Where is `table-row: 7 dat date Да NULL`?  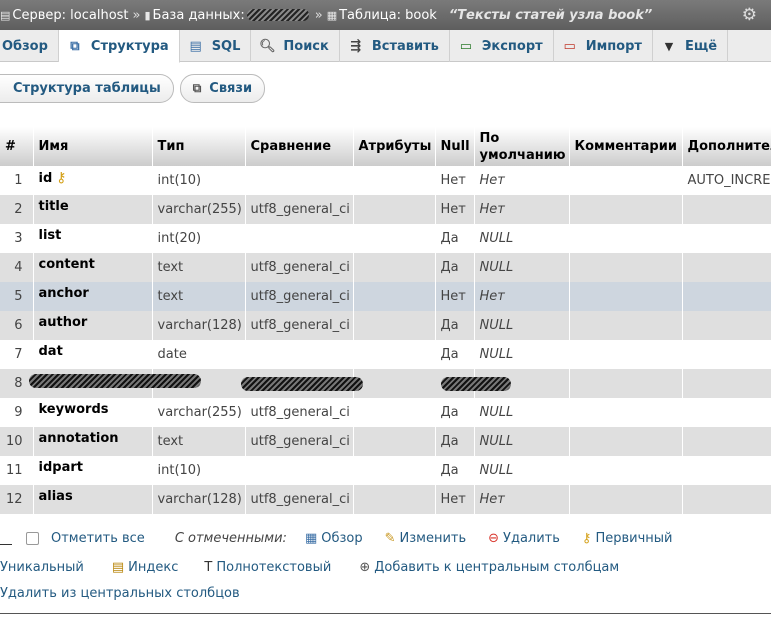 table-row: 7 dat date Да NULL is located at coordinates (385, 354).